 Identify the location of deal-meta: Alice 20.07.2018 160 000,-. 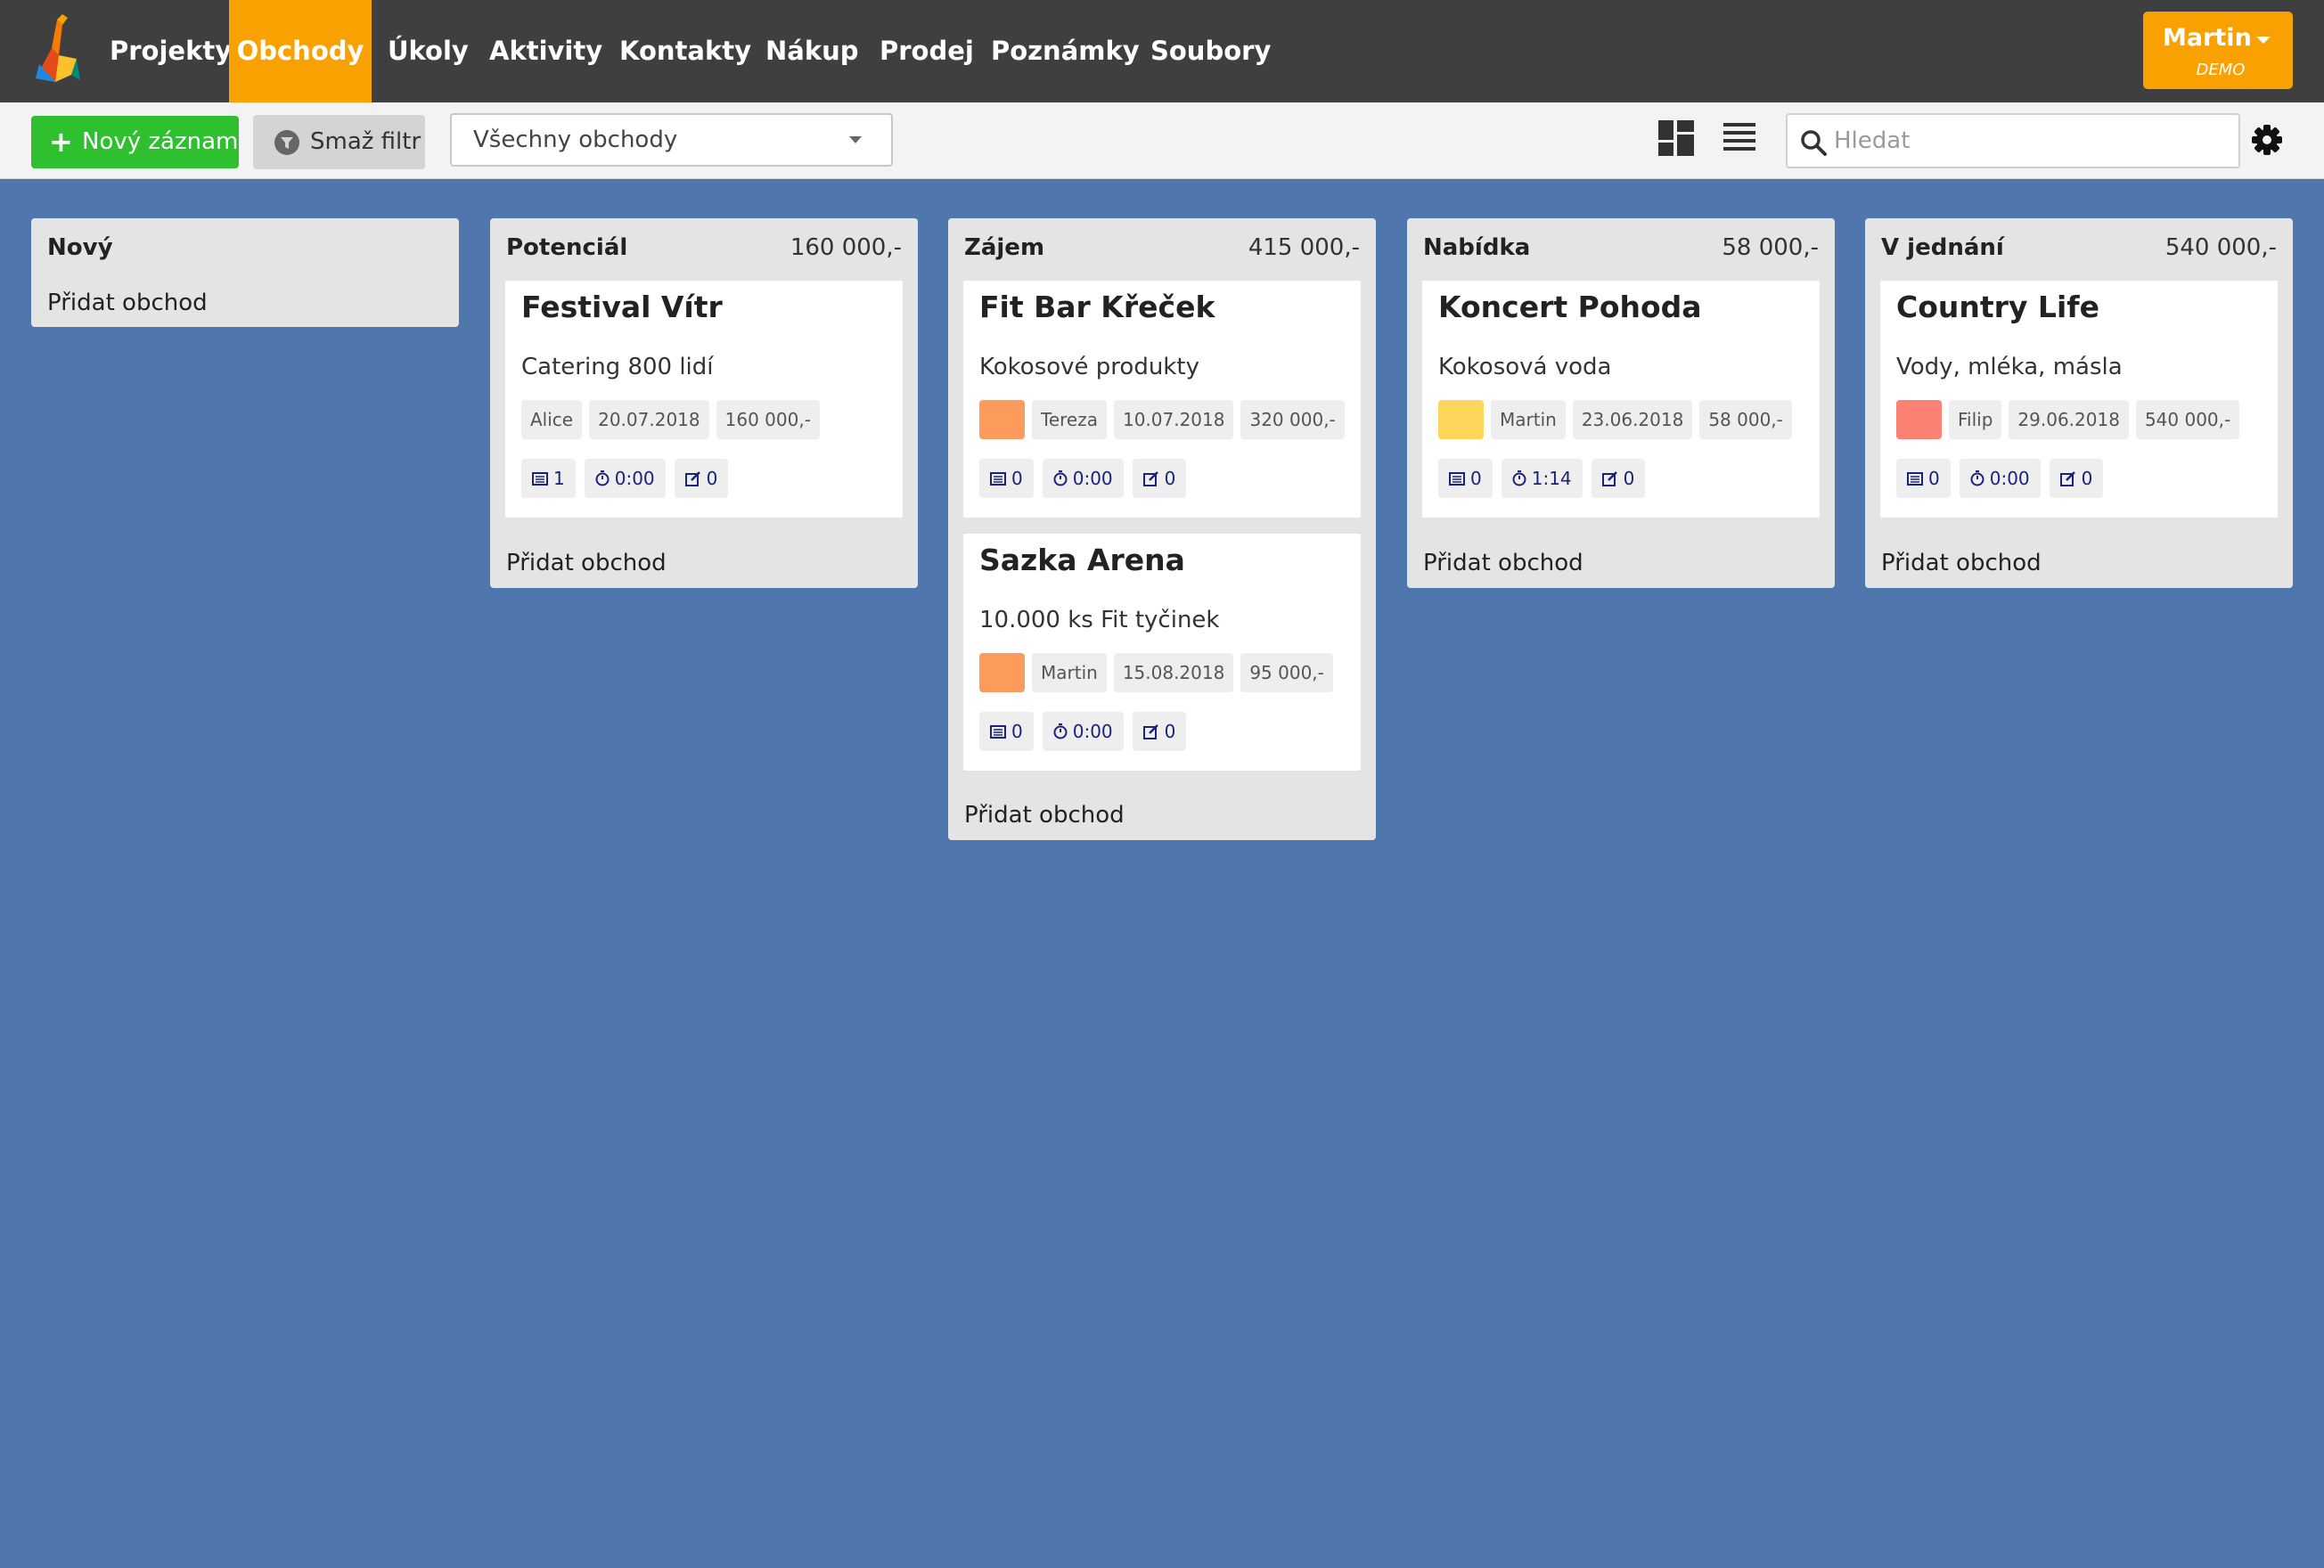
(670, 419).